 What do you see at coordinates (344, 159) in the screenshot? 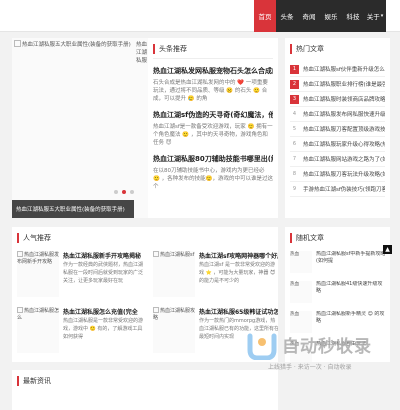
I see `list-item-title: 热血江湖私服网站游戏之路为了(如何` at bounding box center [344, 159].